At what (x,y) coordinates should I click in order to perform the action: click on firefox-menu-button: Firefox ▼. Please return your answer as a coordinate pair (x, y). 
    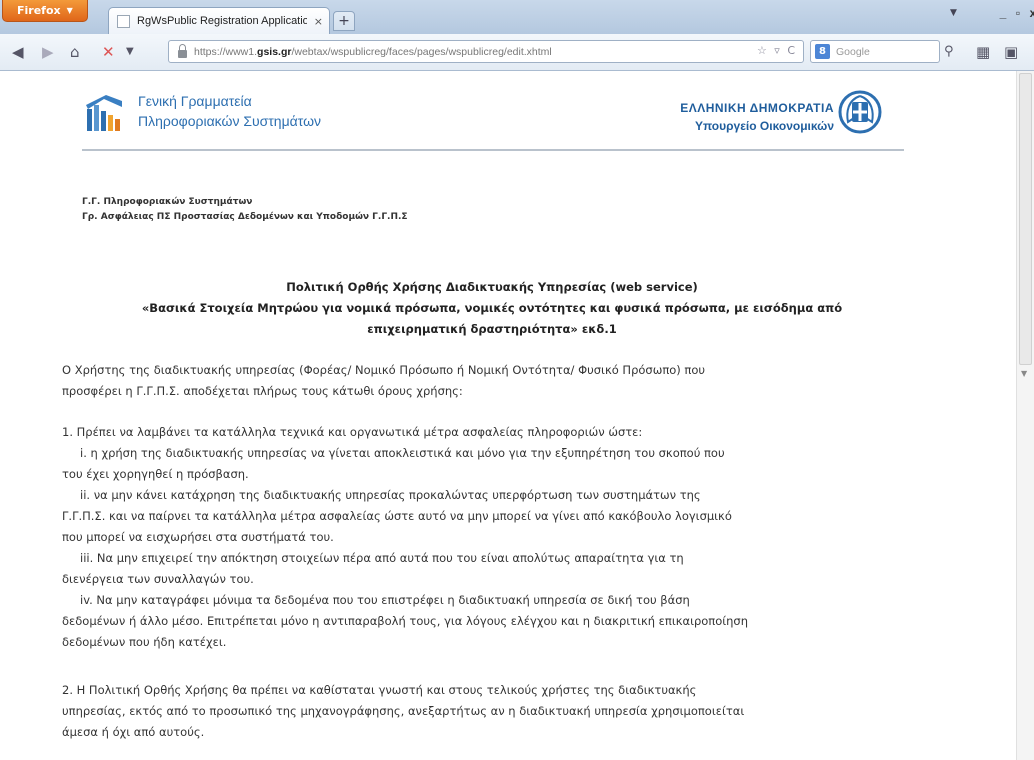
    Looking at the image, I should click on (45, 11).